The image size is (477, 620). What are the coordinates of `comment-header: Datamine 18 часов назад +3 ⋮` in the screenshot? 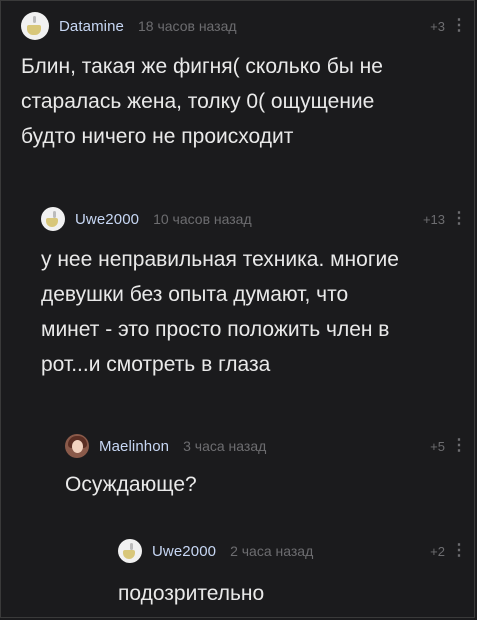 It's located at (244, 26).